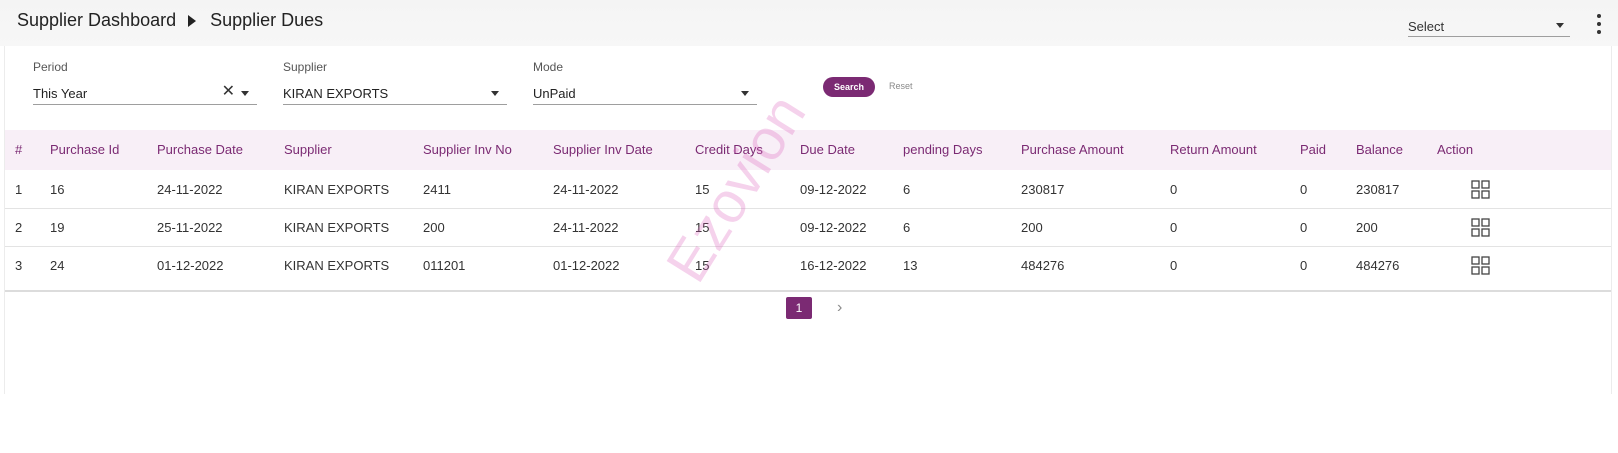 The height and width of the screenshot is (453, 1618). I want to click on column-header: Balance, so click(1379, 149).